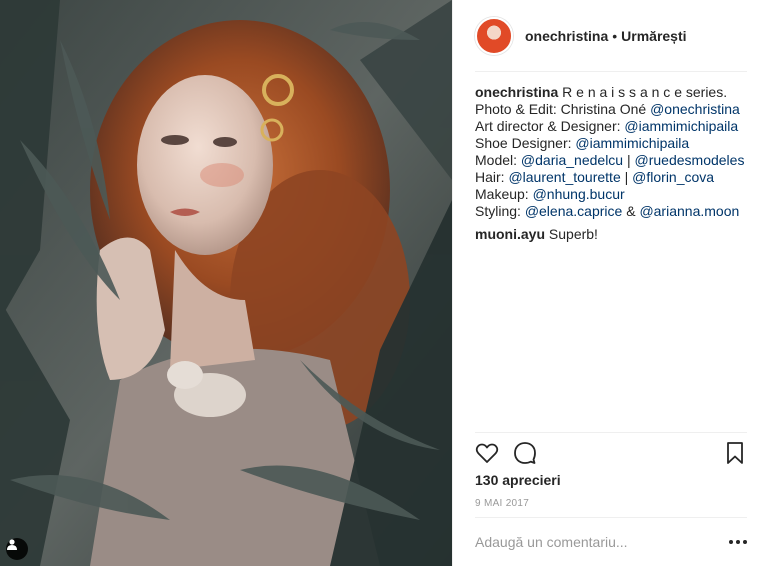  Describe the element at coordinates (735, 453) in the screenshot. I see `bookmark-icon` at that location.